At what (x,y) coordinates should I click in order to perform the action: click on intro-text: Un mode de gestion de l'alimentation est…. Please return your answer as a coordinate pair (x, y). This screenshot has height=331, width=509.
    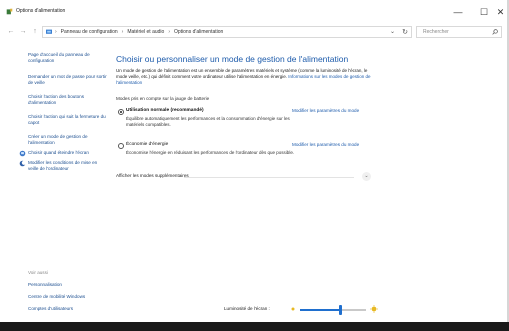
    Looking at the image, I should click on (247, 77).